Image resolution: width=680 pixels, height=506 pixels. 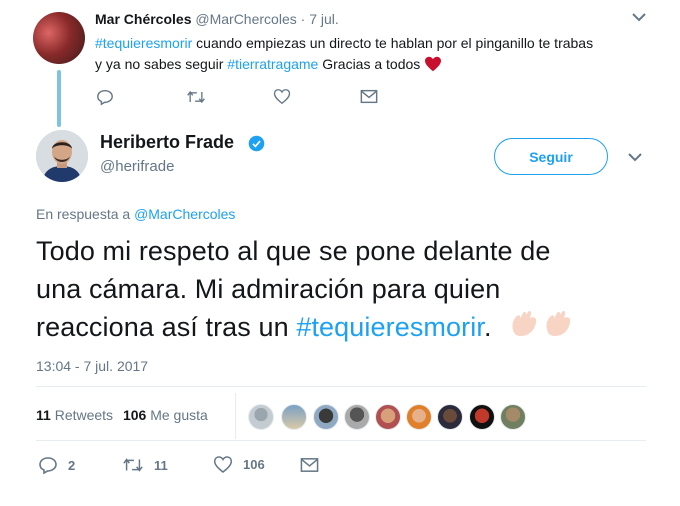 I want to click on divider-top, so click(x=341, y=386).